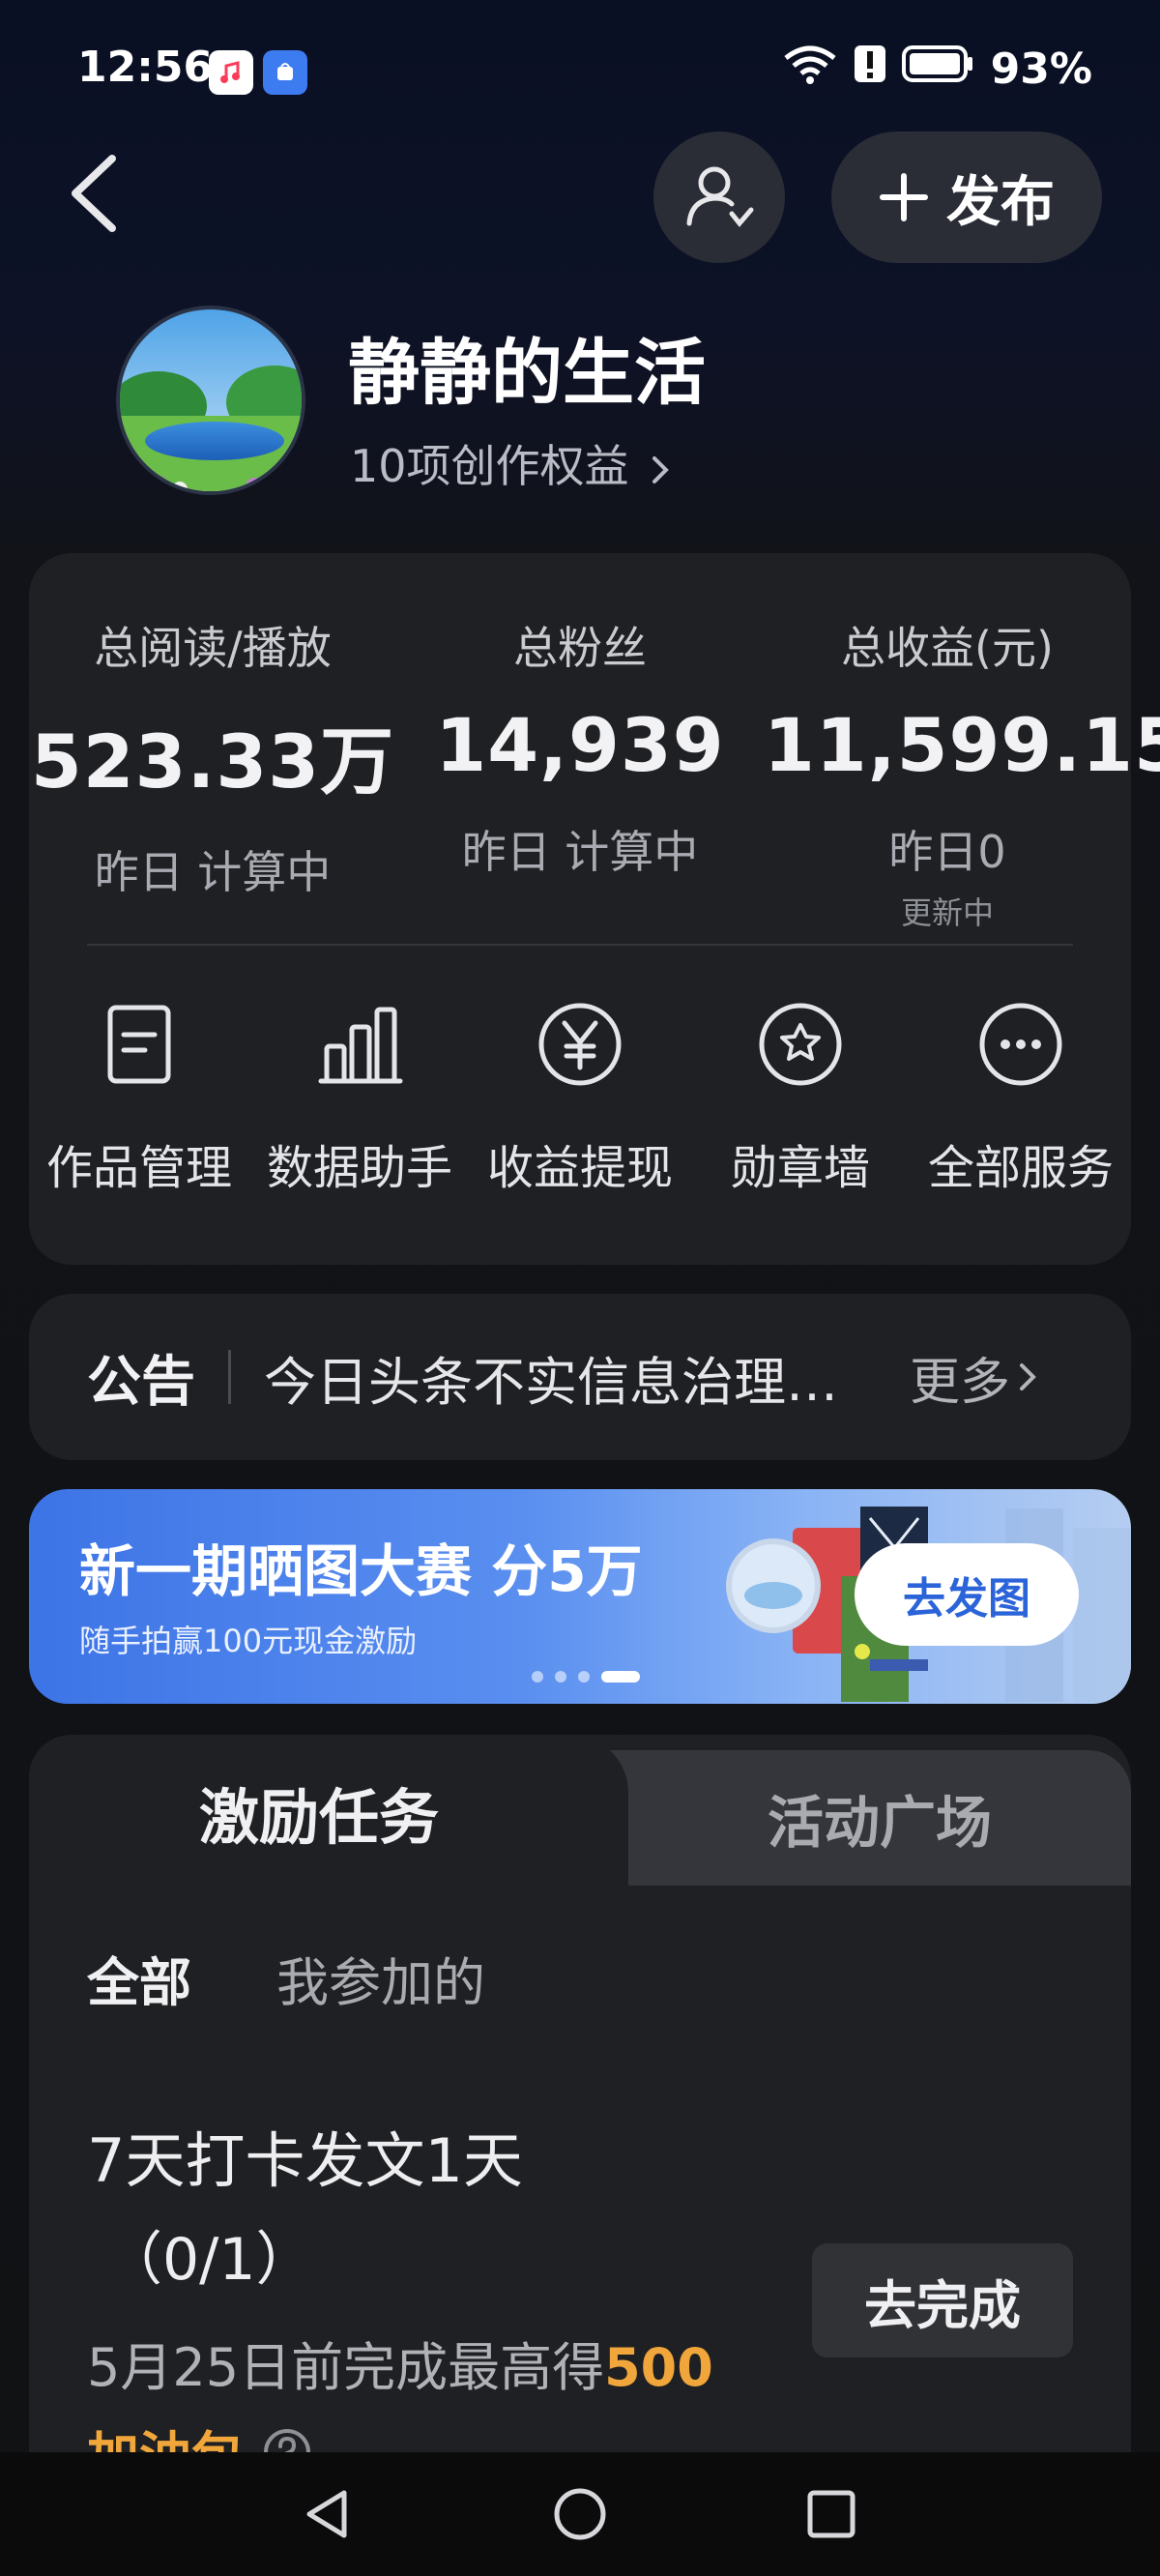 Image resolution: width=1160 pixels, height=2576 pixels. Describe the element at coordinates (800, 1044) in the screenshot. I see `medal-icon` at that location.